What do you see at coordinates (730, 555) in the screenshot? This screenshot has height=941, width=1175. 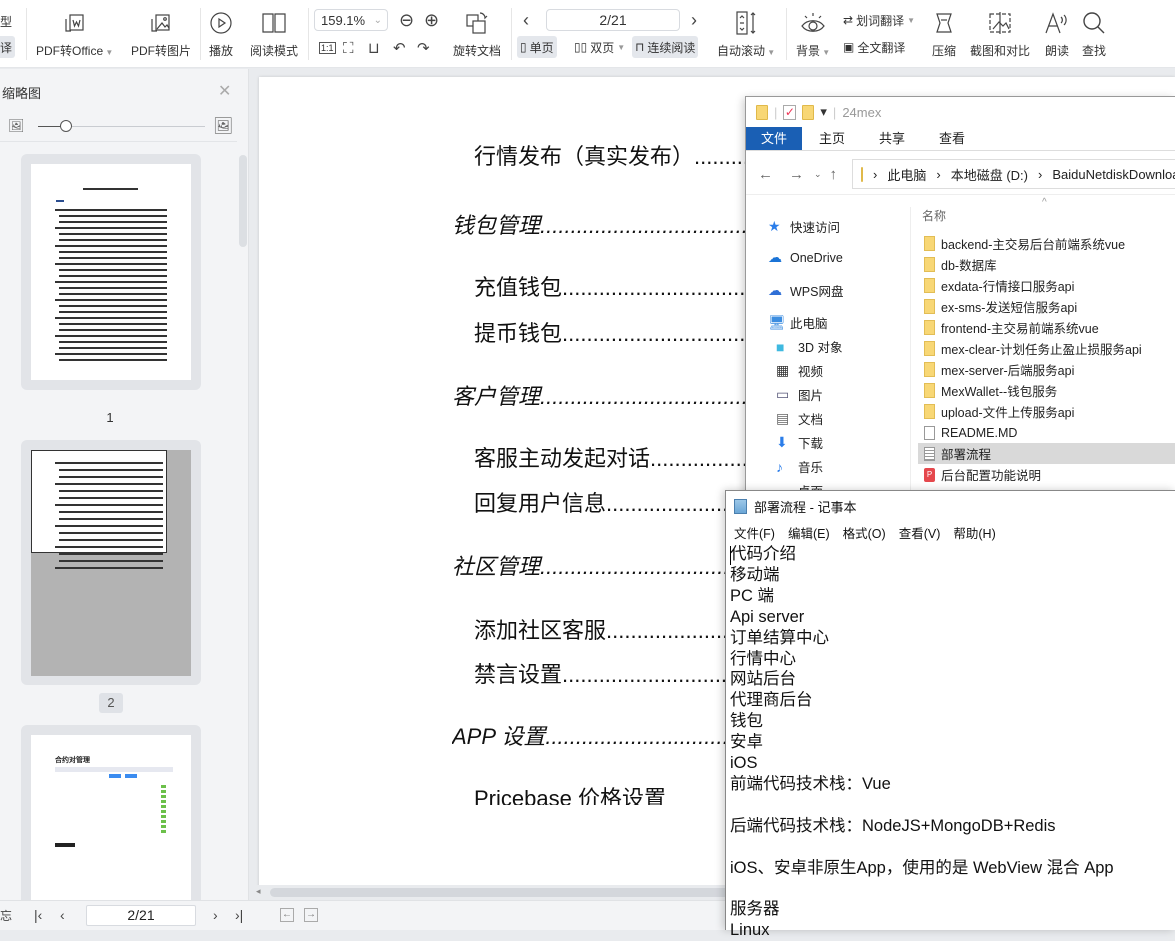 I see `text-caret` at bounding box center [730, 555].